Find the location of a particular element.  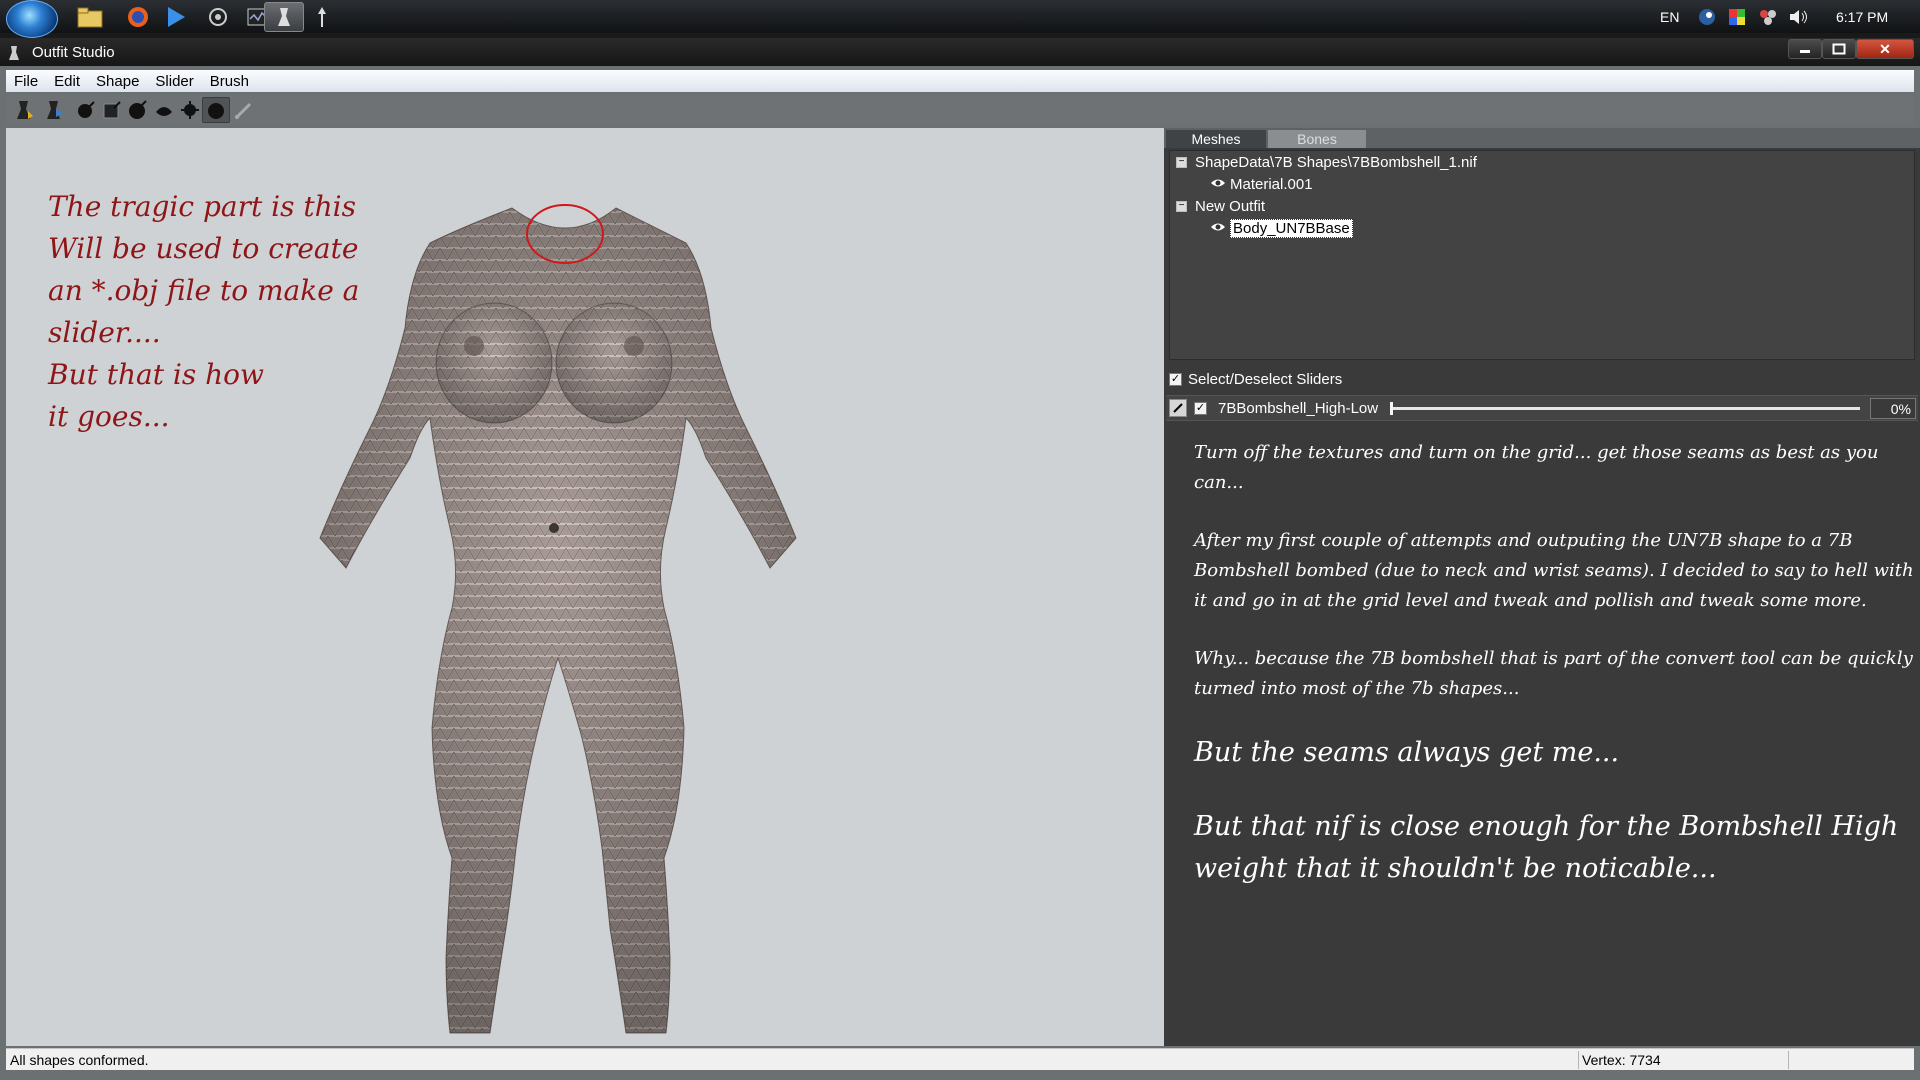

steam-icon is located at coordinates (1707, 16).